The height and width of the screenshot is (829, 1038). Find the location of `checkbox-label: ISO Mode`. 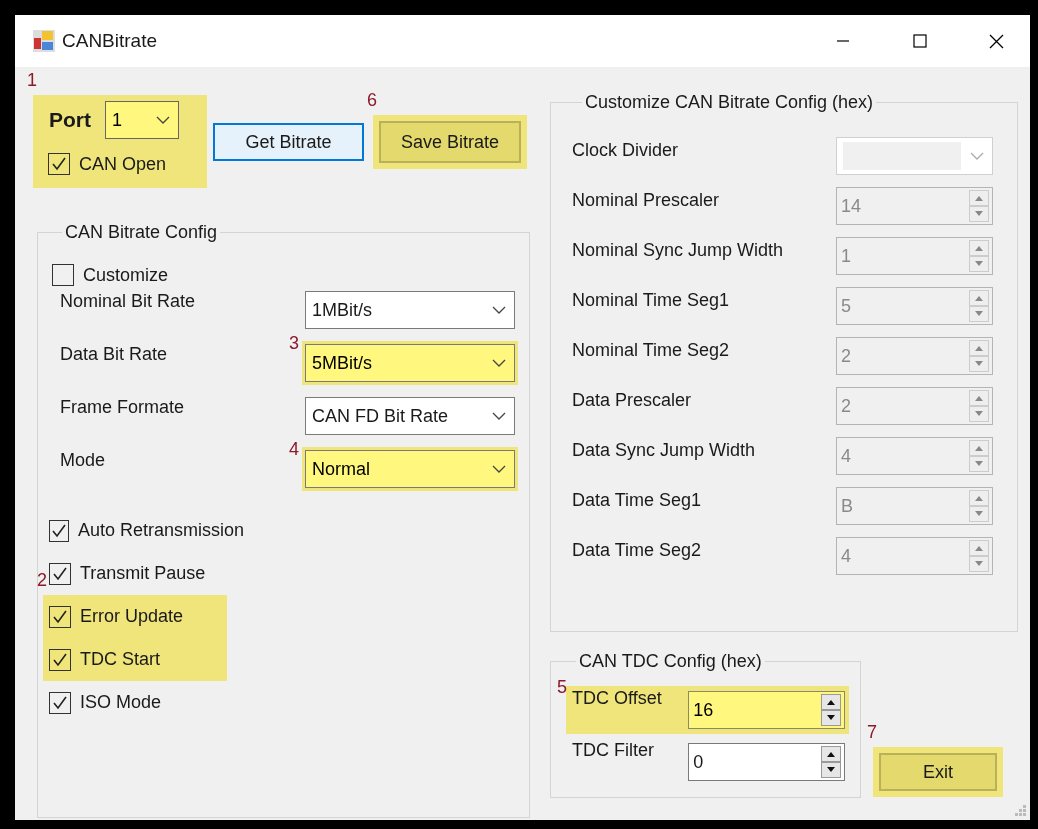

checkbox-label: ISO Mode is located at coordinates (121, 702).